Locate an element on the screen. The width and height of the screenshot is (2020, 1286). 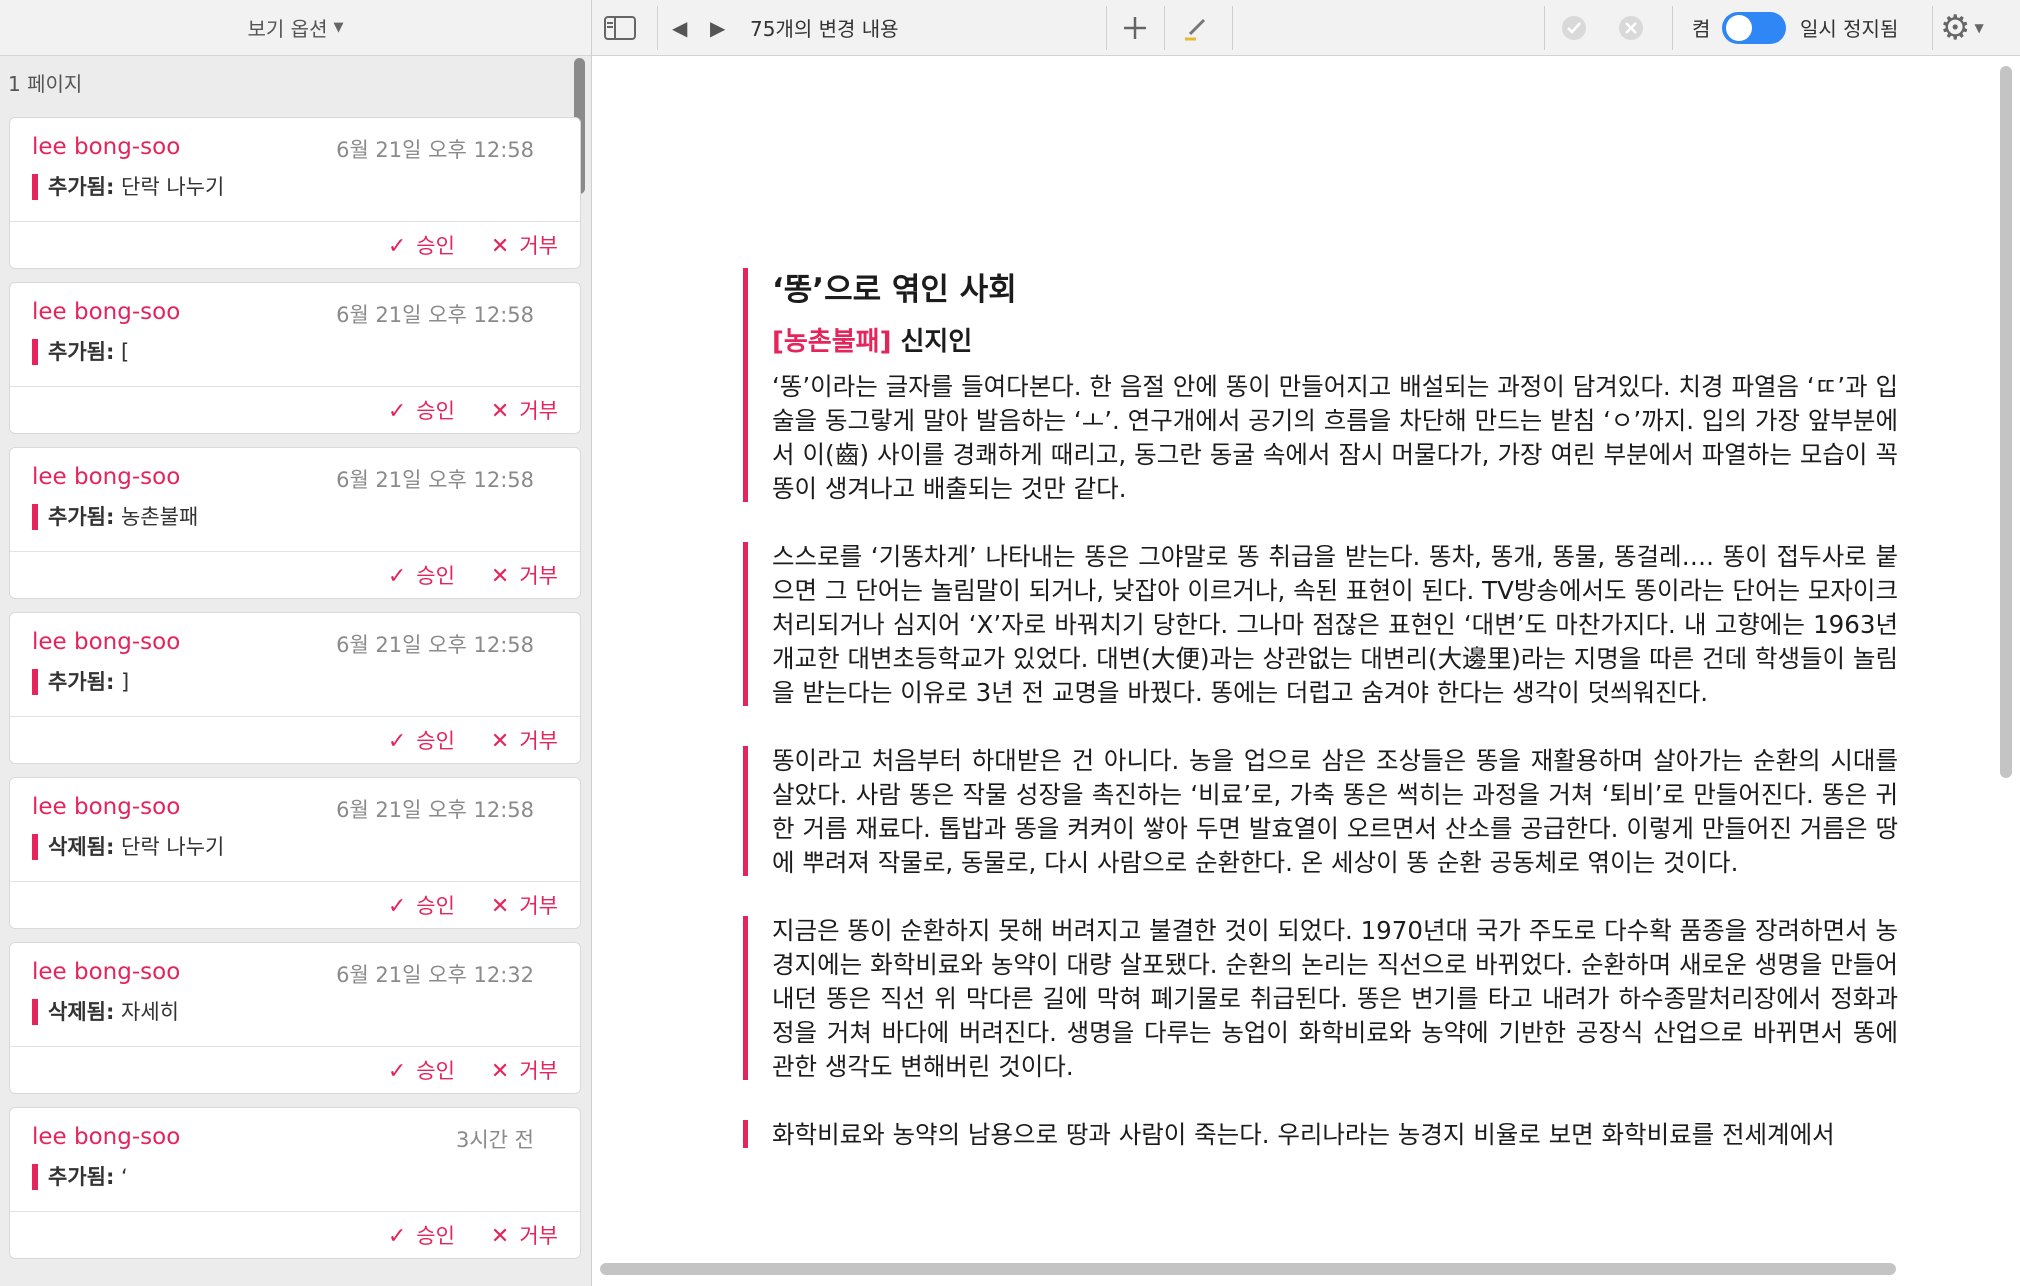
changes-count: 75개의 변경 내용 is located at coordinates (824, 29).